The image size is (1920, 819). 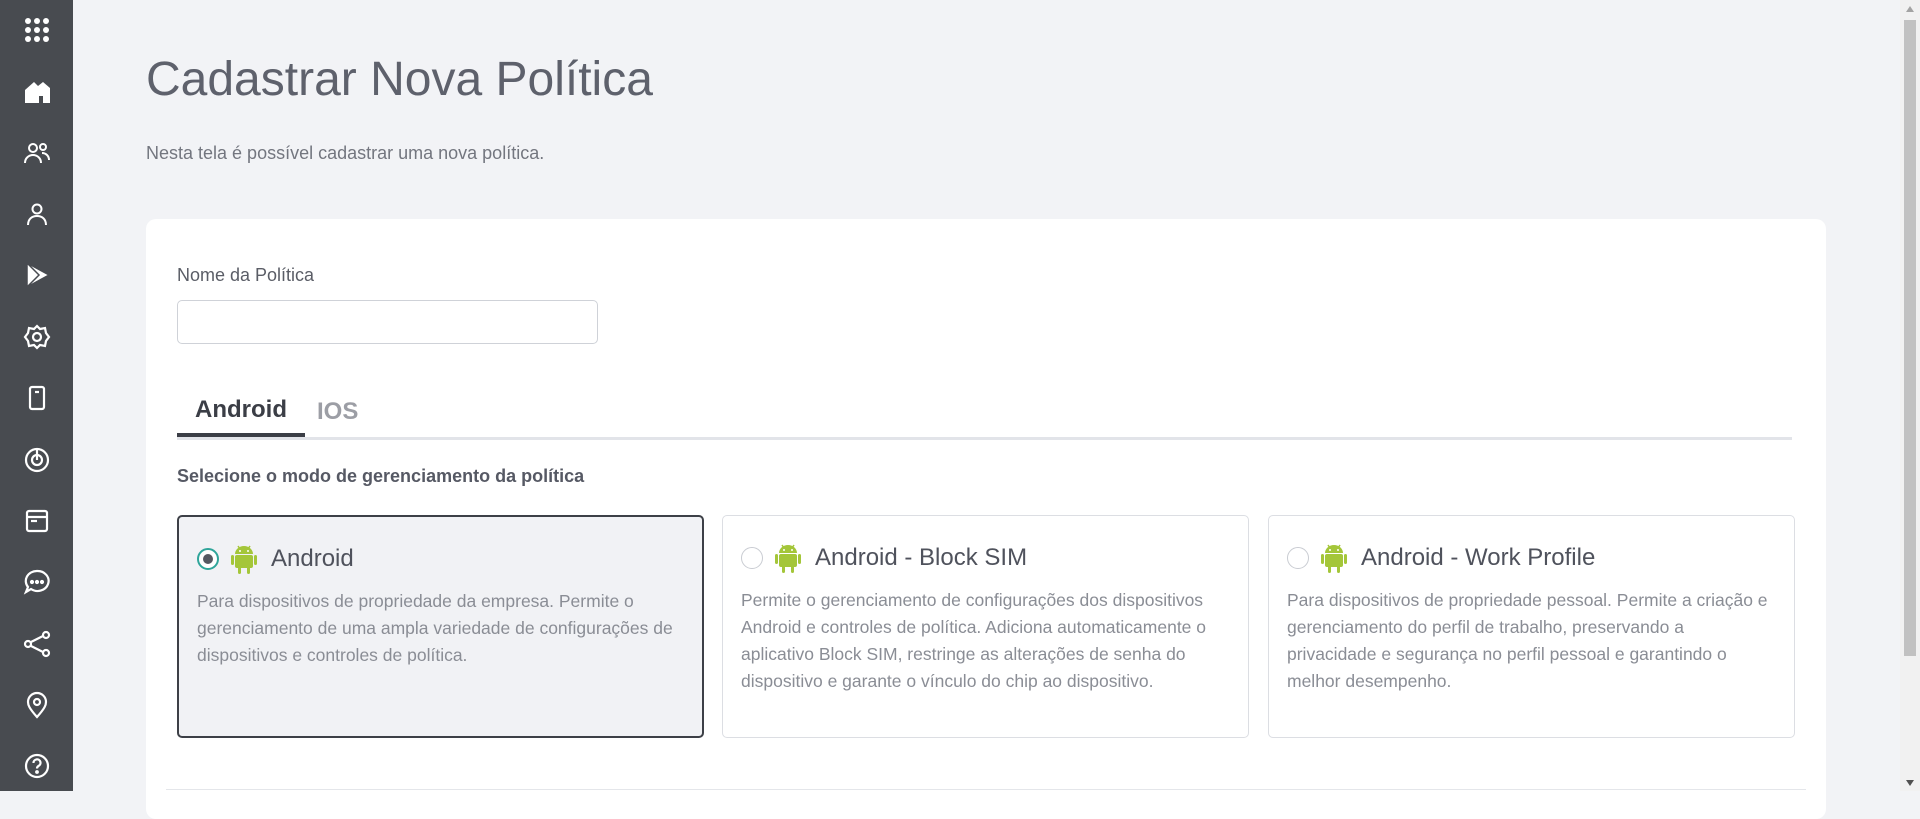 I want to click on home-icon, so click(x=36, y=91).